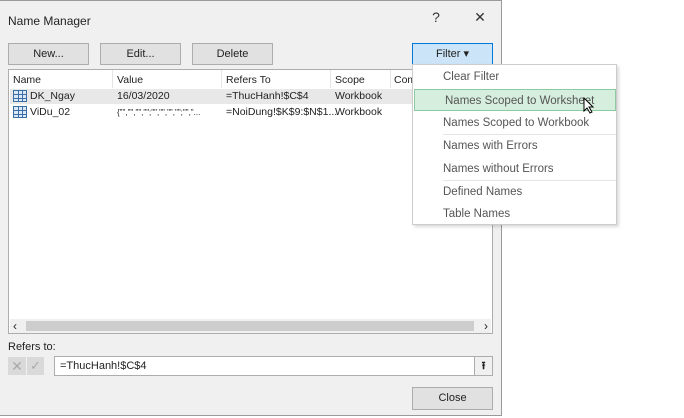 Image resolution: width=684 pixels, height=418 pixels. I want to click on scrollbar-thumb, so click(250, 326).